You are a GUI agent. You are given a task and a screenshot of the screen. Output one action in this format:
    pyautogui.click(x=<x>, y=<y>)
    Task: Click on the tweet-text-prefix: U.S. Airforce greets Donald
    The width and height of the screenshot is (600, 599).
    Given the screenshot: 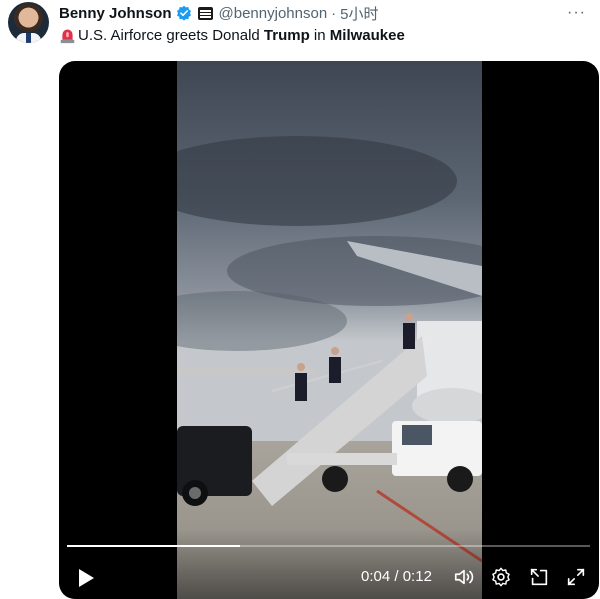 What is the action you would take?
    pyautogui.click(x=171, y=35)
    